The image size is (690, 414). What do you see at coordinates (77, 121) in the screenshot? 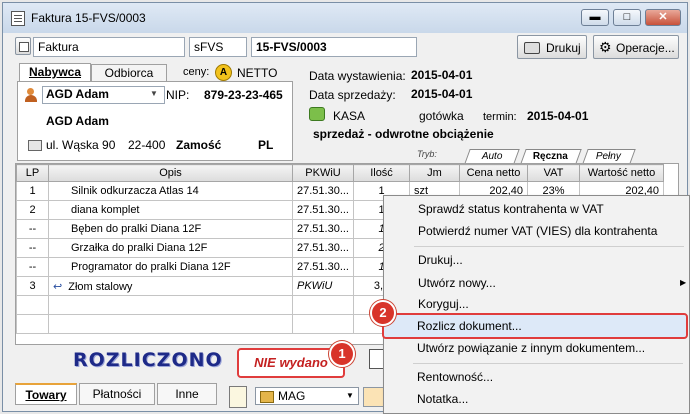
I see `buyer-name: AGD Adam` at bounding box center [77, 121].